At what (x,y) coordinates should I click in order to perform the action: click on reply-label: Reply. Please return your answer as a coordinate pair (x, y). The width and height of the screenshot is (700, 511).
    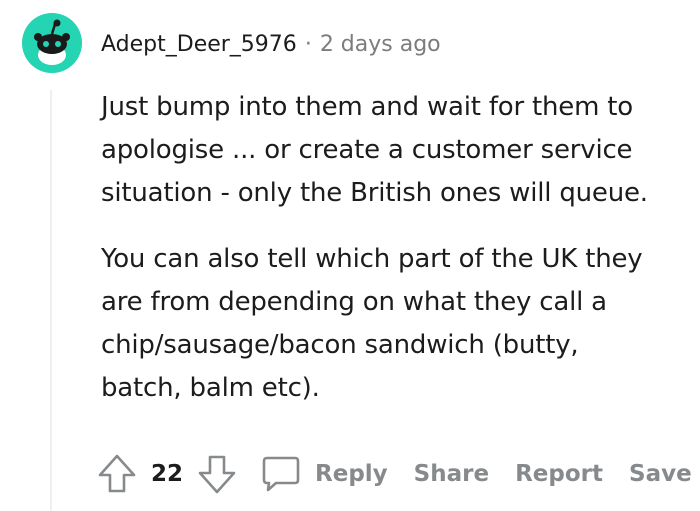
    Looking at the image, I should click on (351, 474).